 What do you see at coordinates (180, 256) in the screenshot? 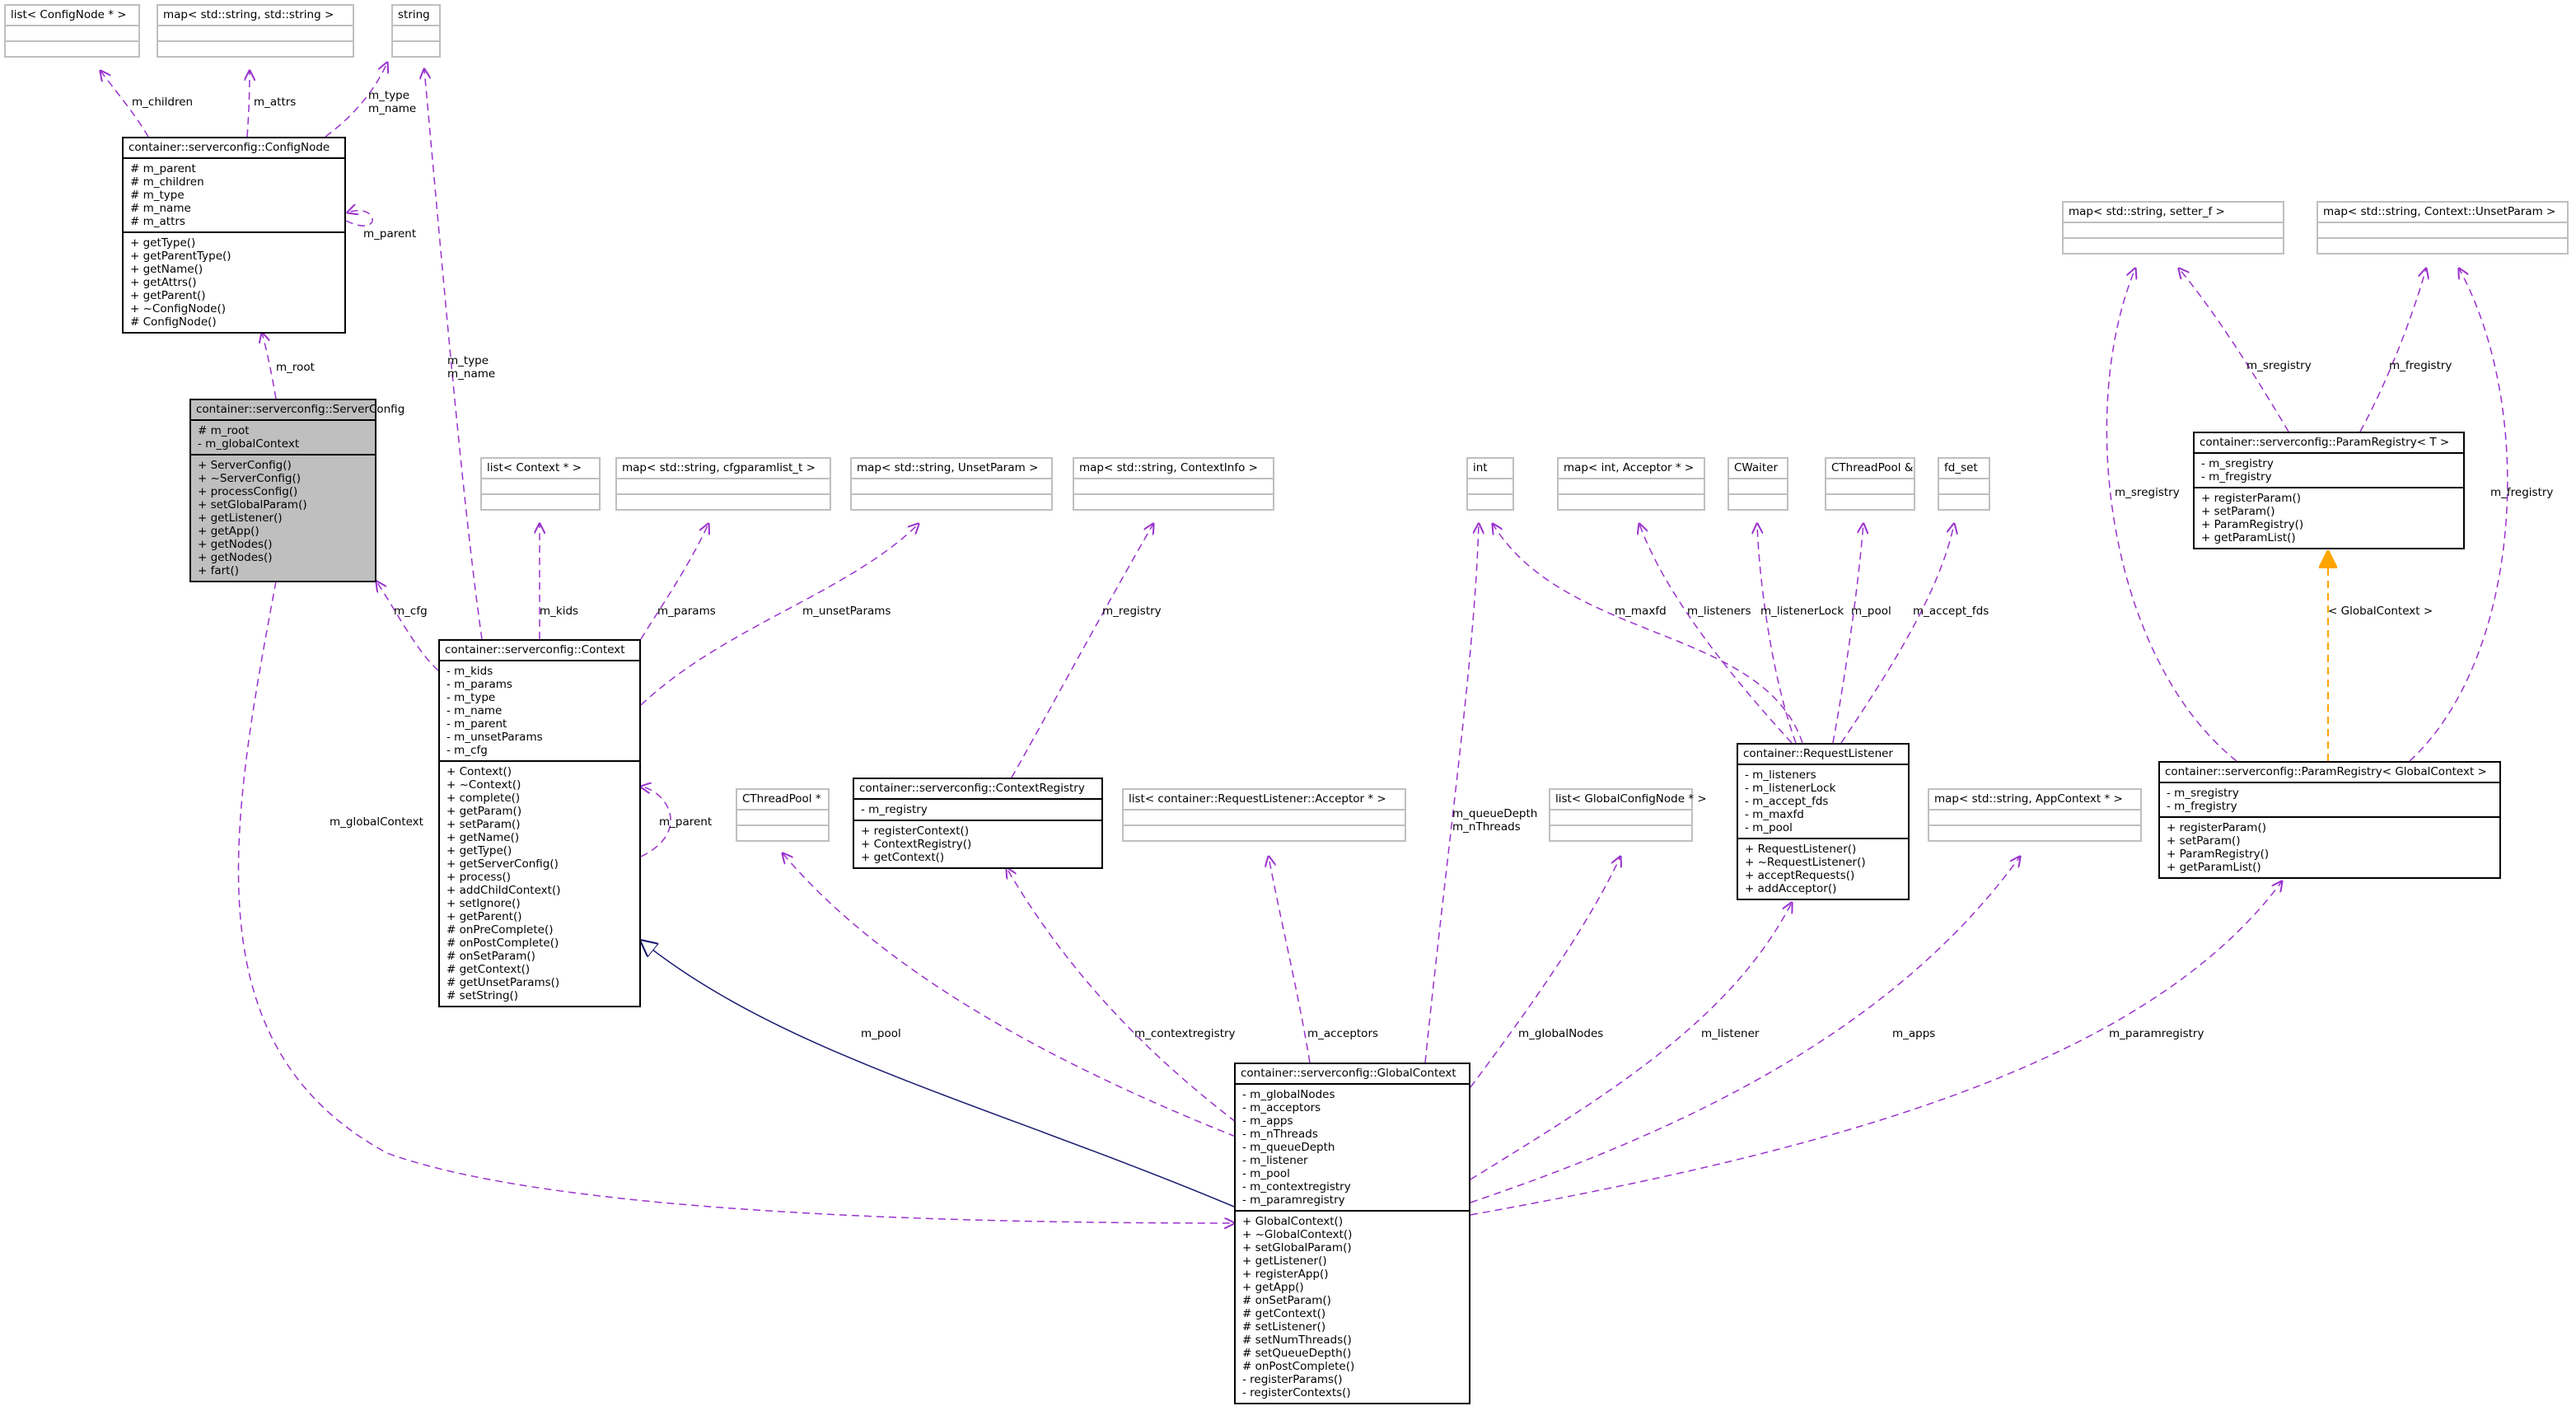
I see `operation: + getParentType()` at bounding box center [180, 256].